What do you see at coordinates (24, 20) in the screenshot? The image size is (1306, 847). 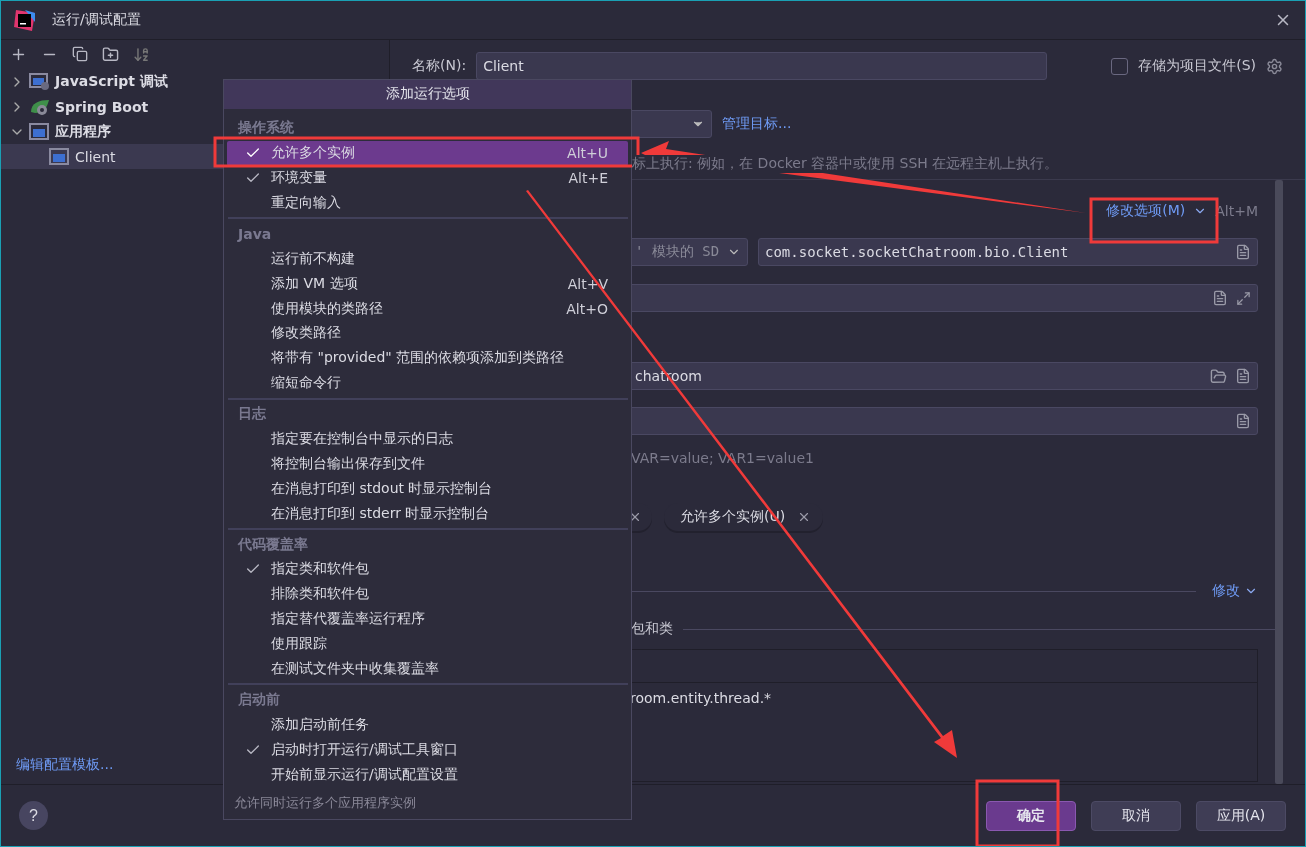 I see `app-logo` at bounding box center [24, 20].